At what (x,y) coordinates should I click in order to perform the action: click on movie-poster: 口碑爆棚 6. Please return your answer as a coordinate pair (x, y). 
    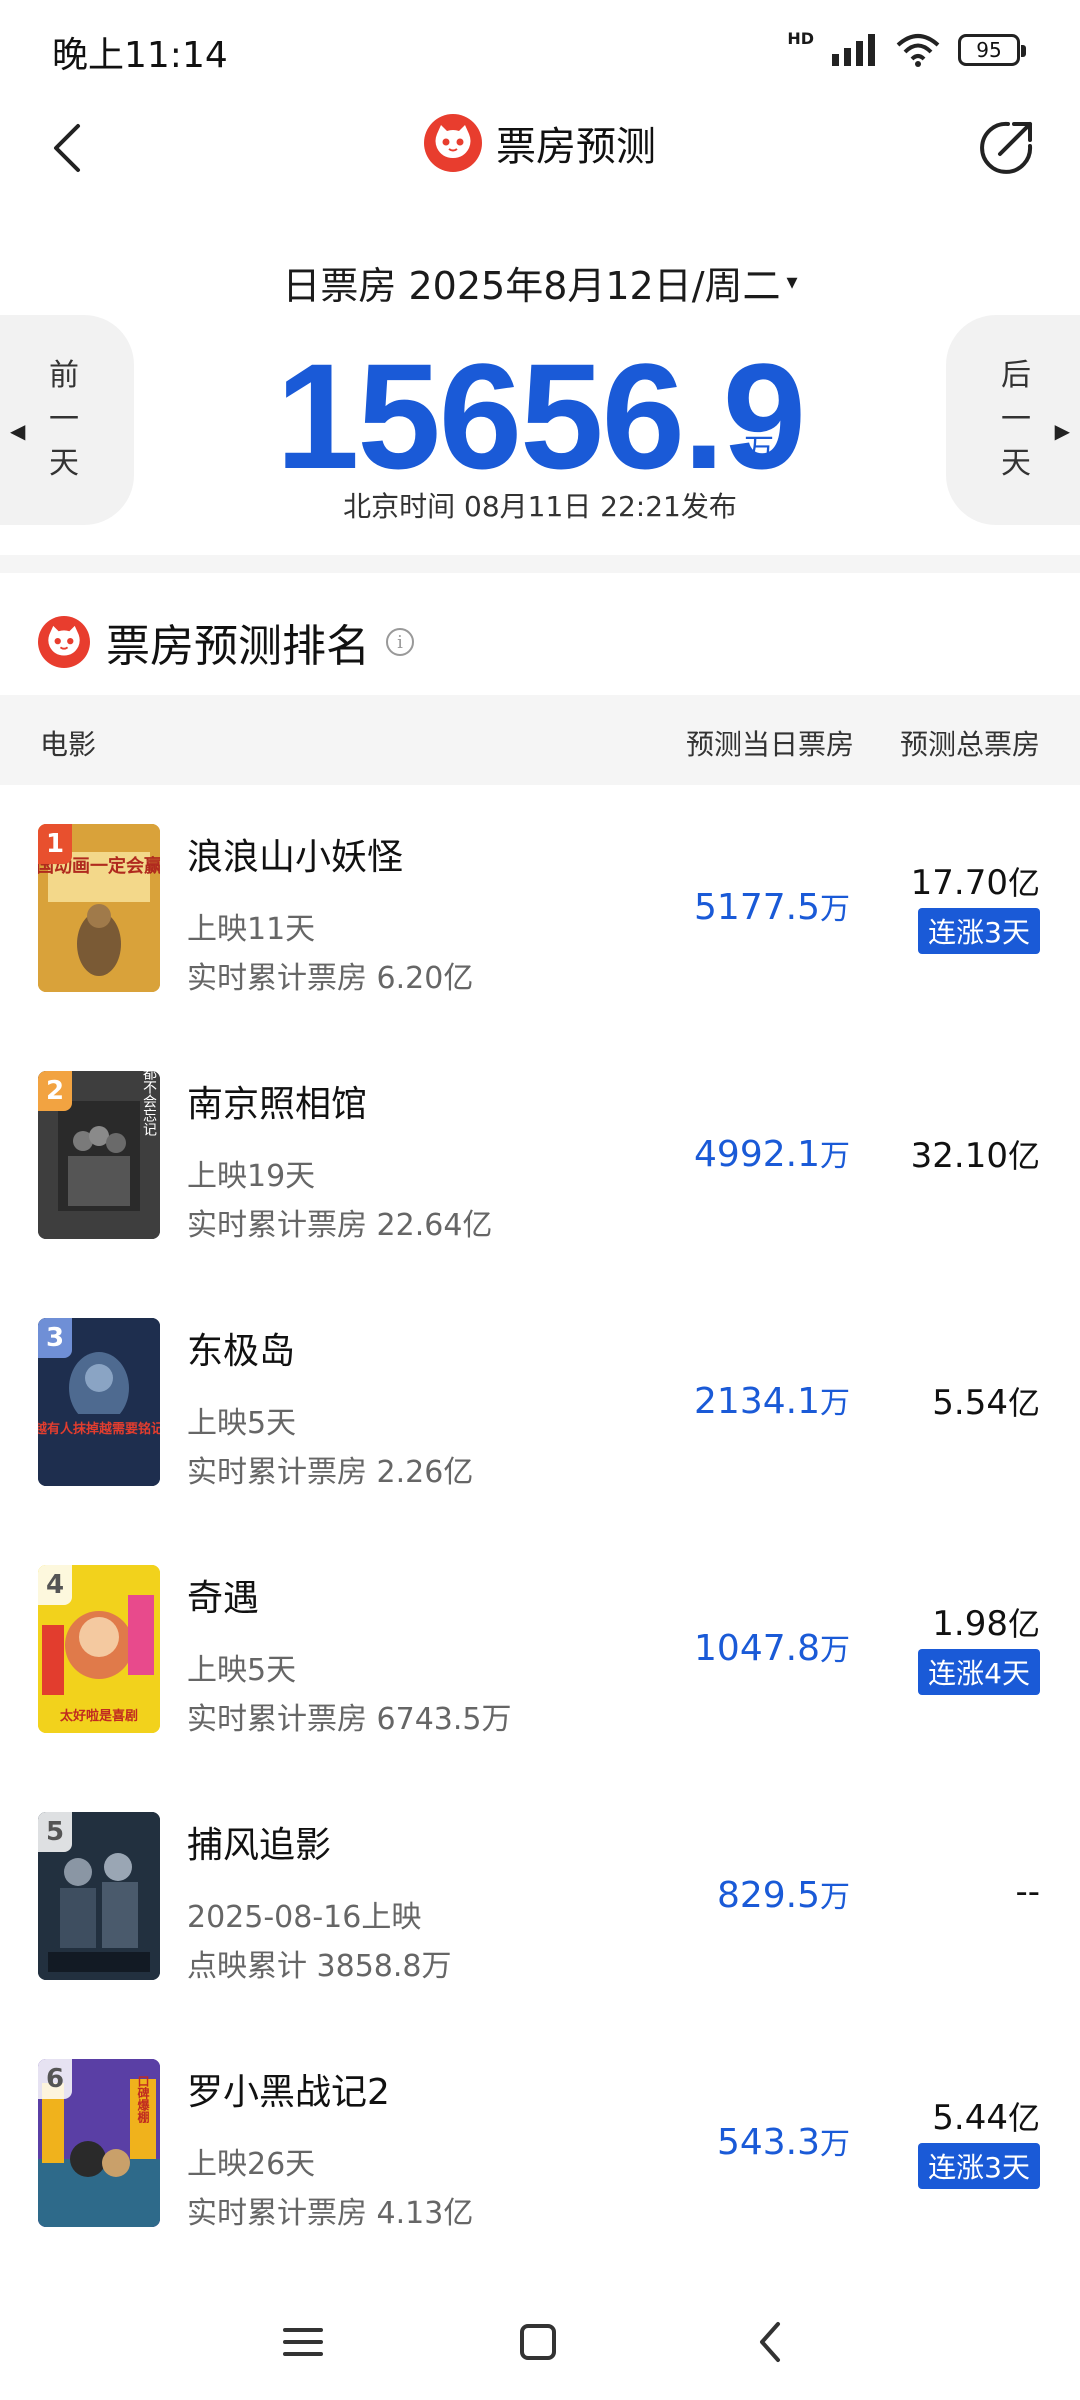
    Looking at the image, I should click on (99, 2143).